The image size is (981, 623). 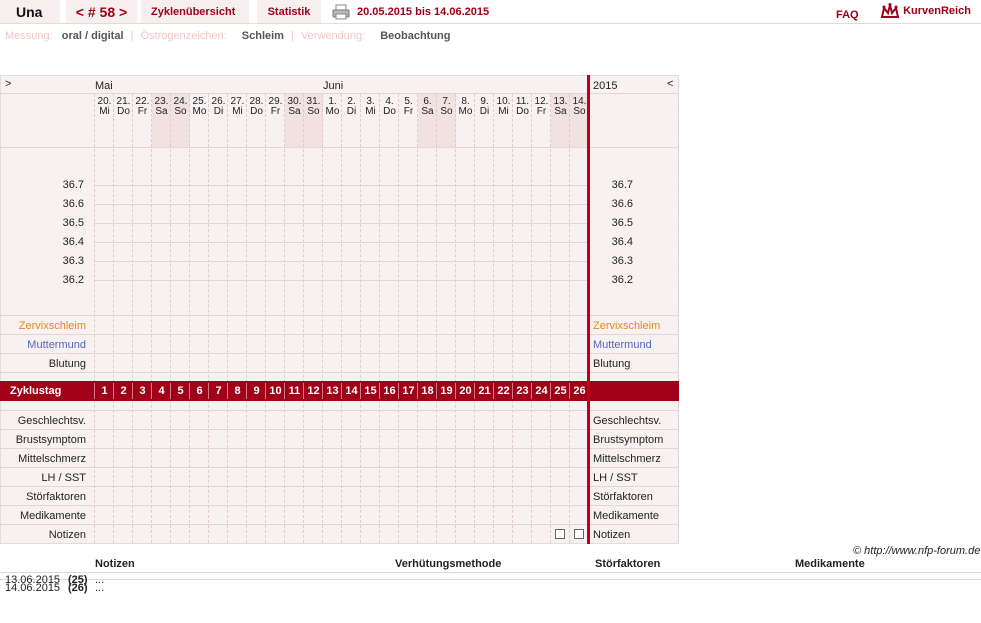 I want to click on cycle-day-number: 6, so click(x=199, y=391).